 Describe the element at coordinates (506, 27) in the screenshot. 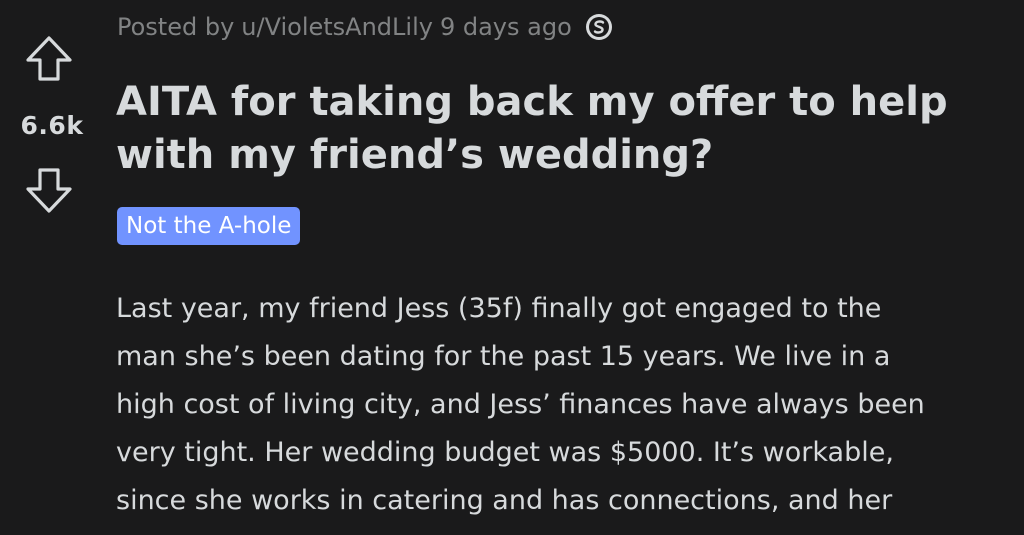

I see `post-timestamp: 9 days ago` at that location.